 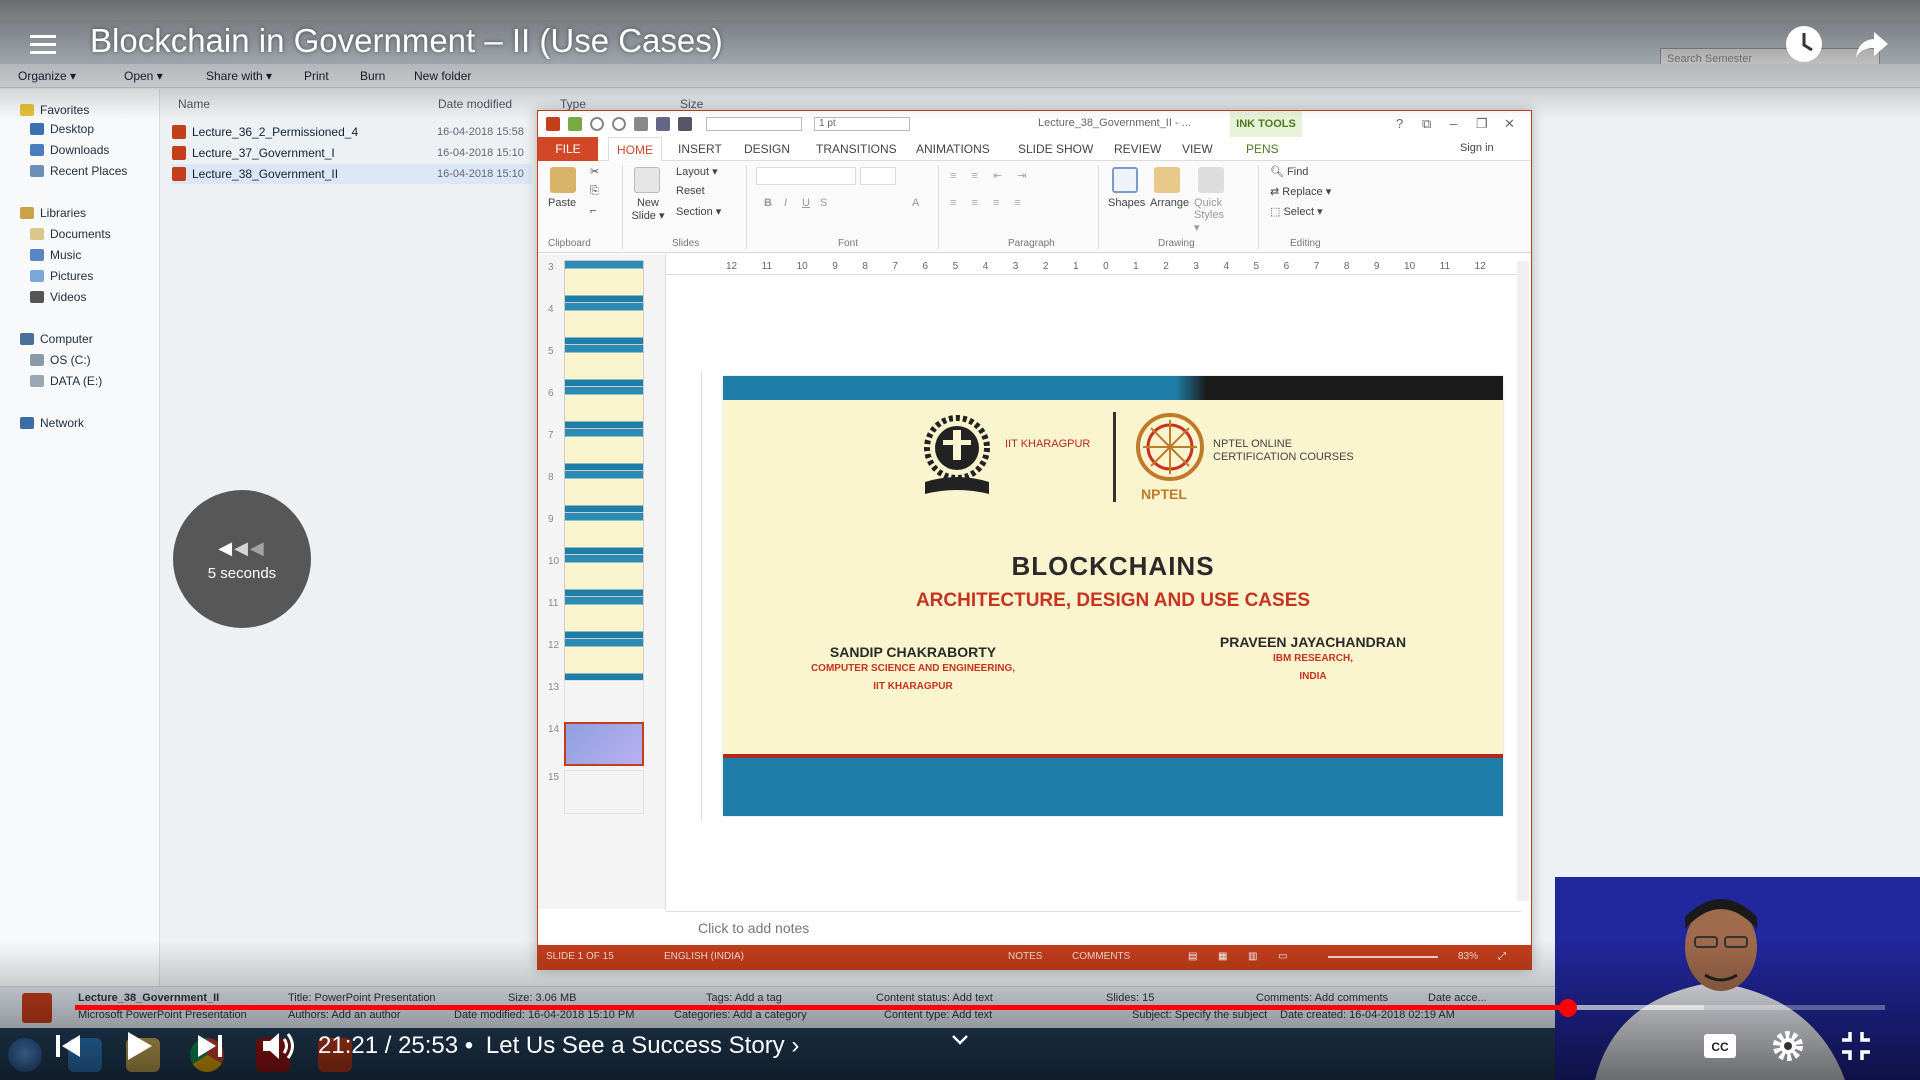 I want to click on nav-pictures: Pictures, so click(x=61, y=276).